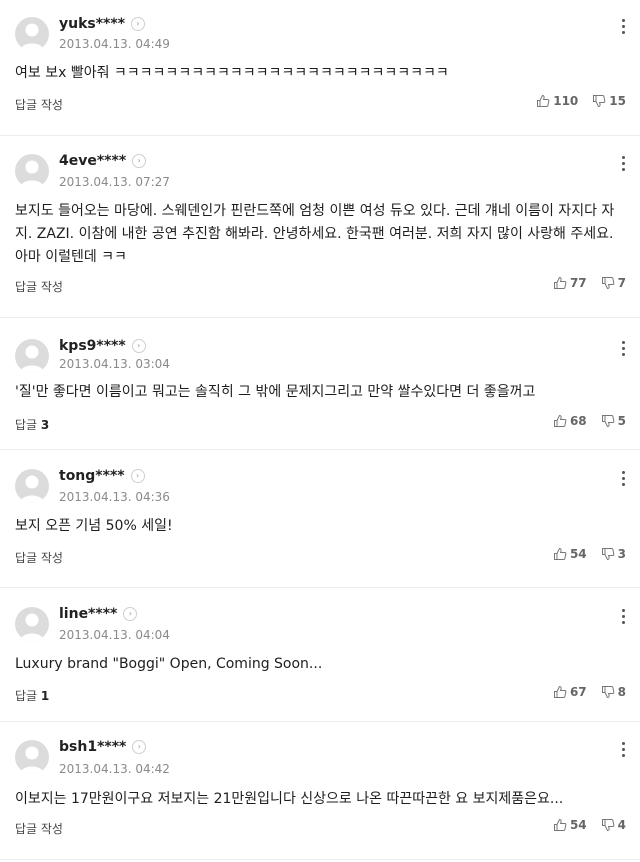 The height and width of the screenshot is (862, 640). I want to click on dislike-button: 7, so click(613, 283).